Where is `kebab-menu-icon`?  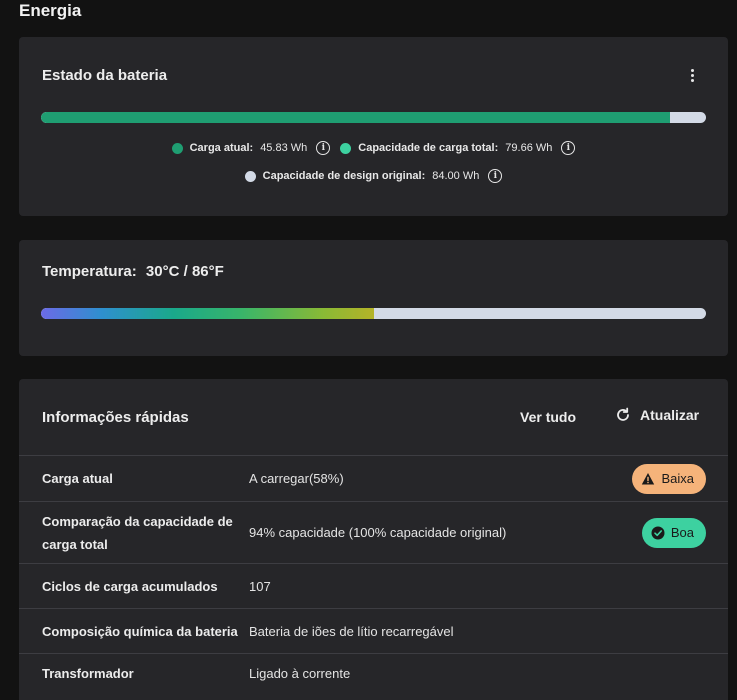 kebab-menu-icon is located at coordinates (692, 75).